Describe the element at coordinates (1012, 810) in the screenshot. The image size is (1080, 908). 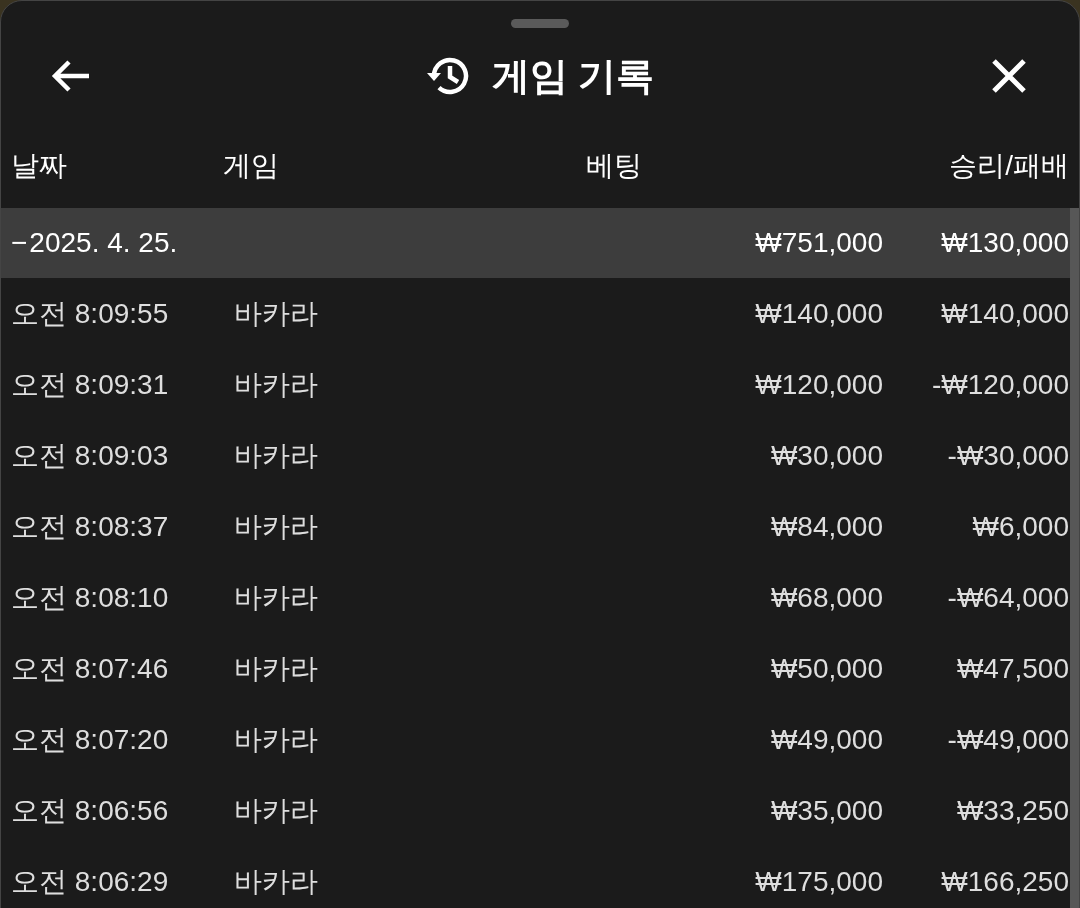
I see `result-cell-text: ₩33,250` at that location.